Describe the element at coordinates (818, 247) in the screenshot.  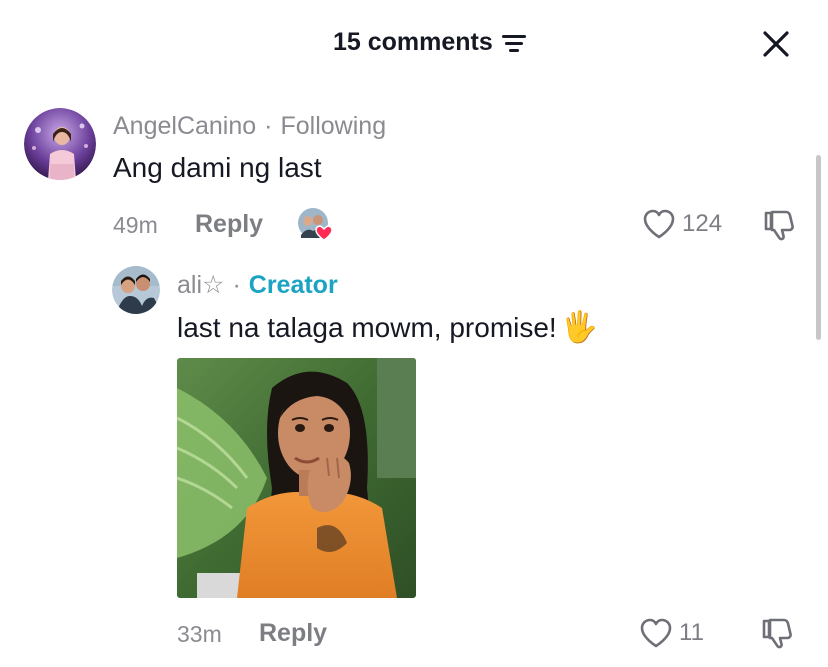
I see `scrollbar` at that location.